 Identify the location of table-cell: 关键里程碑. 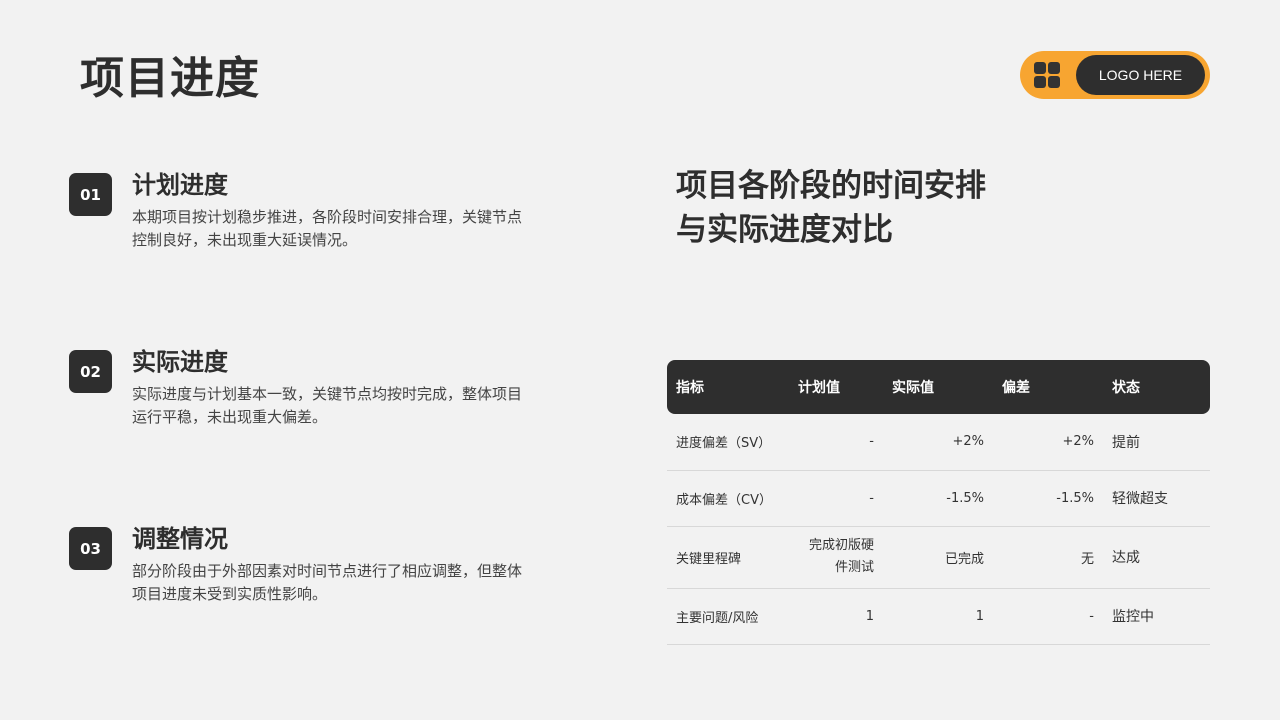
(728, 557).